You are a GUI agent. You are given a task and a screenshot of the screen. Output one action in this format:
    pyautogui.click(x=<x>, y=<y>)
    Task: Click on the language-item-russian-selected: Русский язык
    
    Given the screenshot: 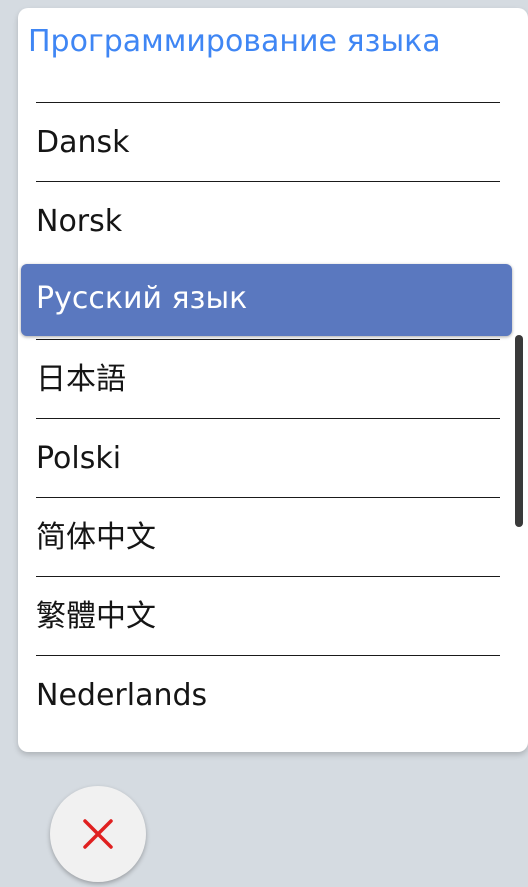 What is the action you would take?
    pyautogui.click(x=266, y=300)
    